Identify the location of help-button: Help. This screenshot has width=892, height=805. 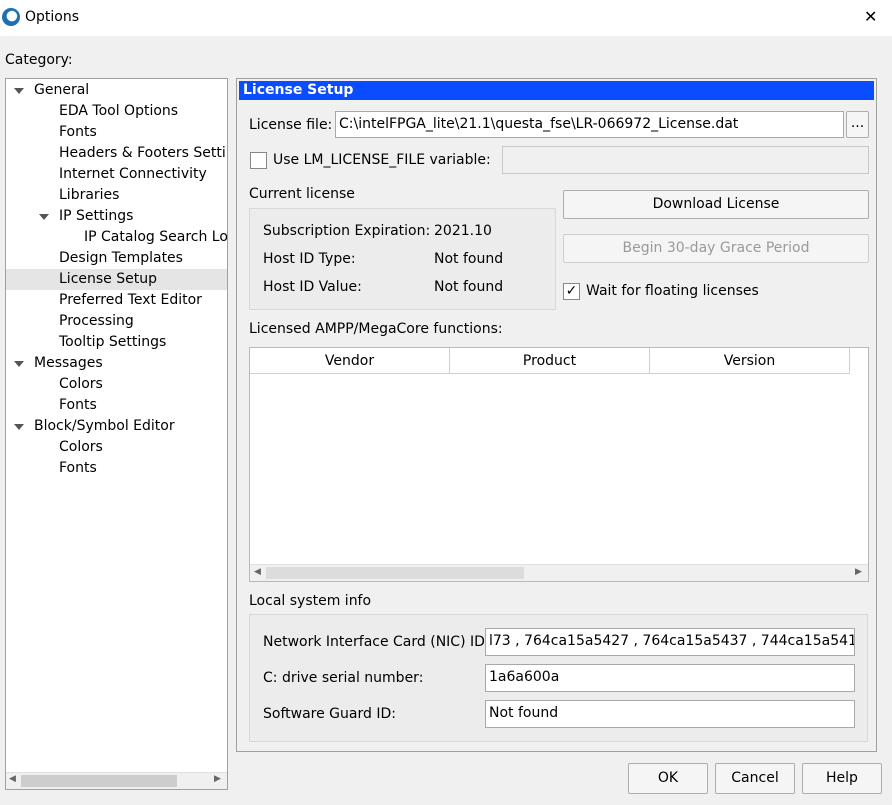
(842, 778).